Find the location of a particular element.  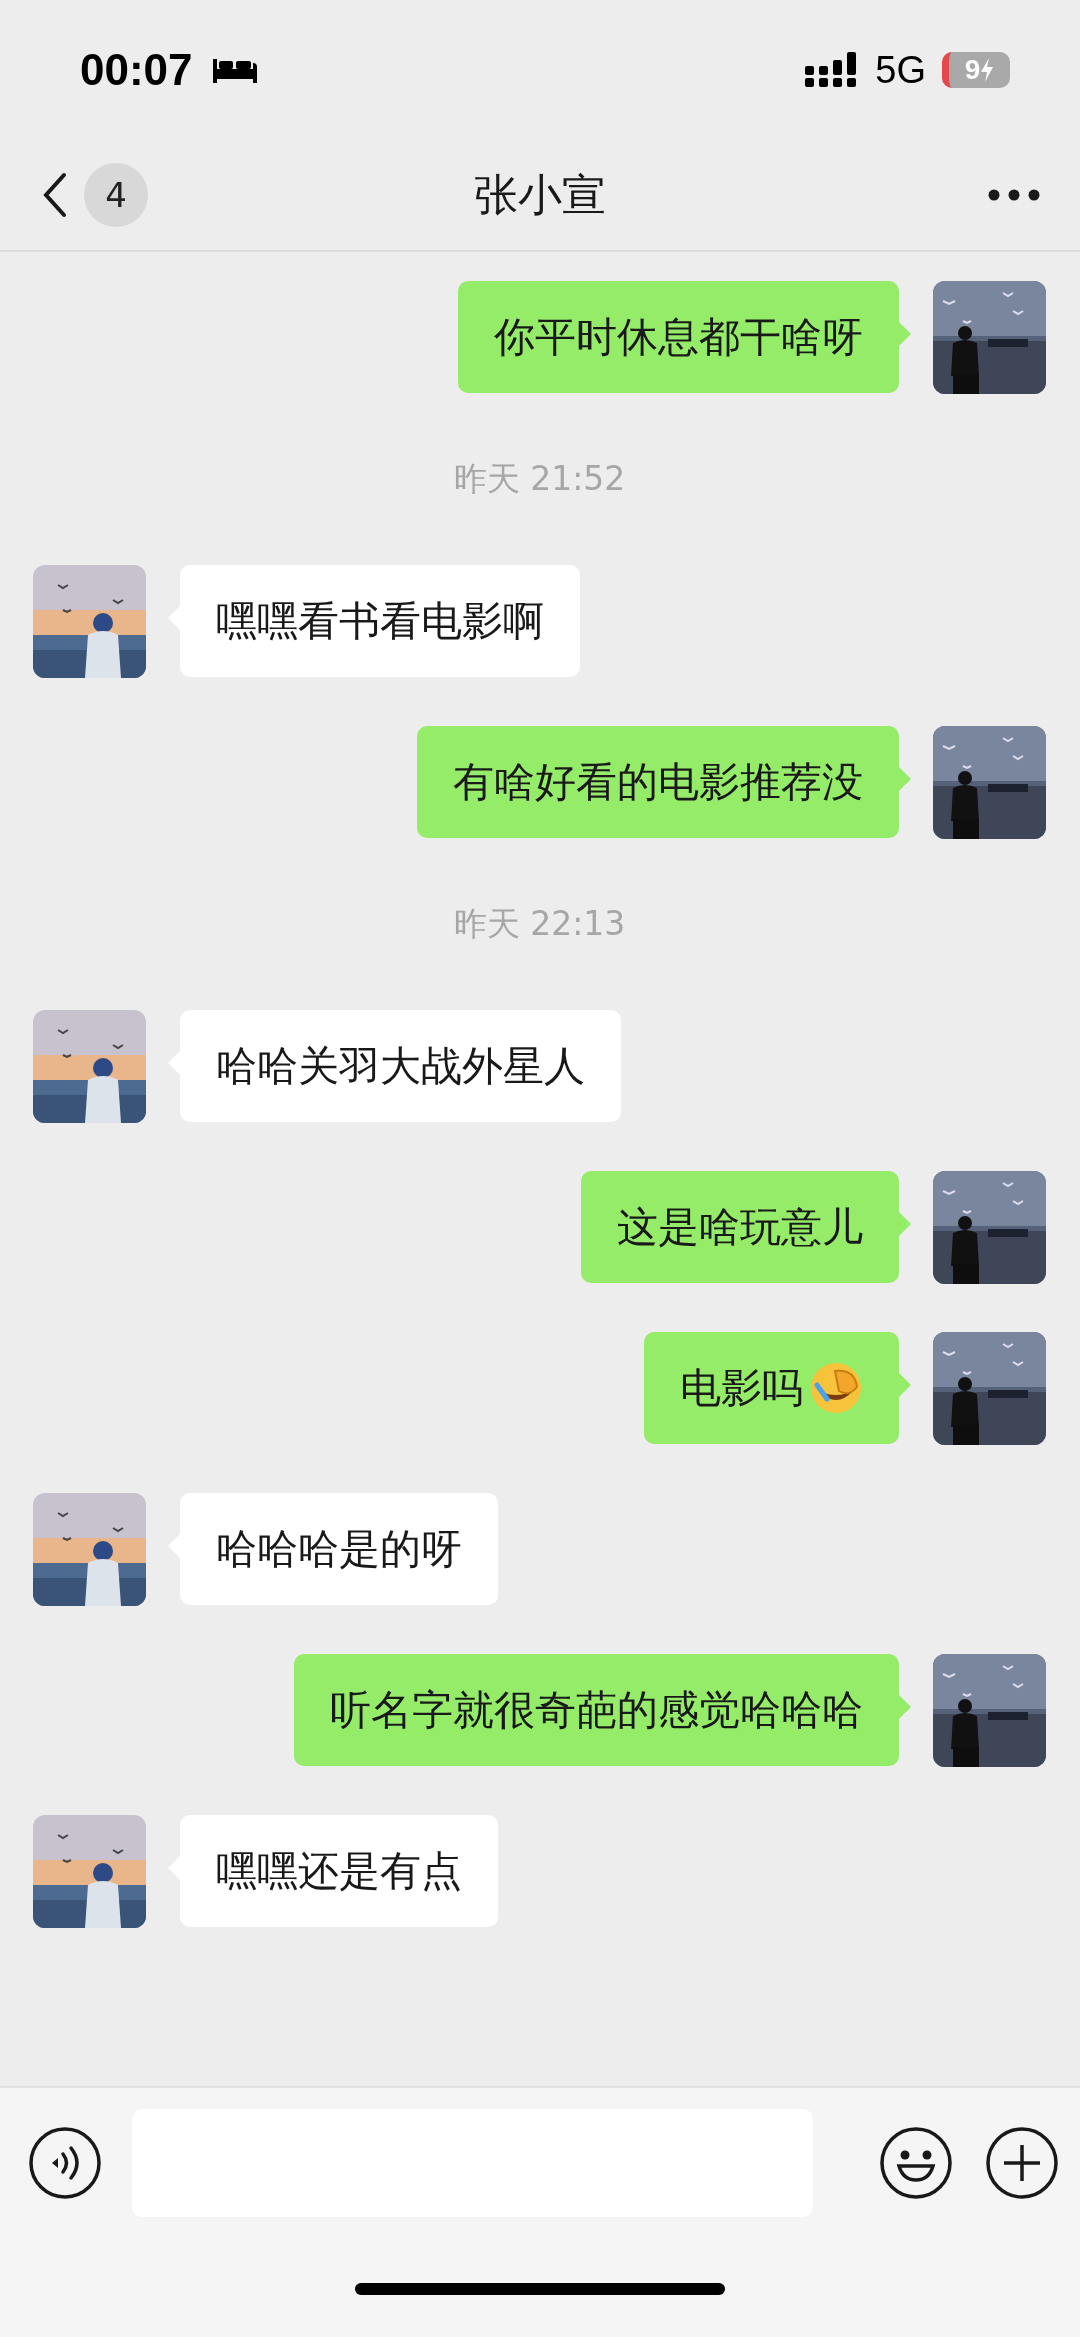

plus-icon is located at coordinates (1022, 2163).